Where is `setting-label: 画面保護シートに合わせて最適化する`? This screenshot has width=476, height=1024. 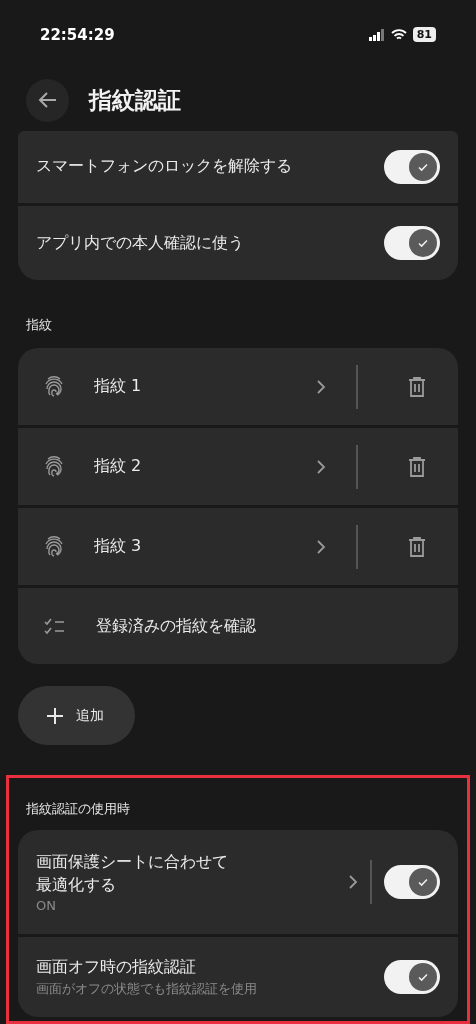 setting-label: 画面保護シートに合わせて最適化する is located at coordinates (132, 873).